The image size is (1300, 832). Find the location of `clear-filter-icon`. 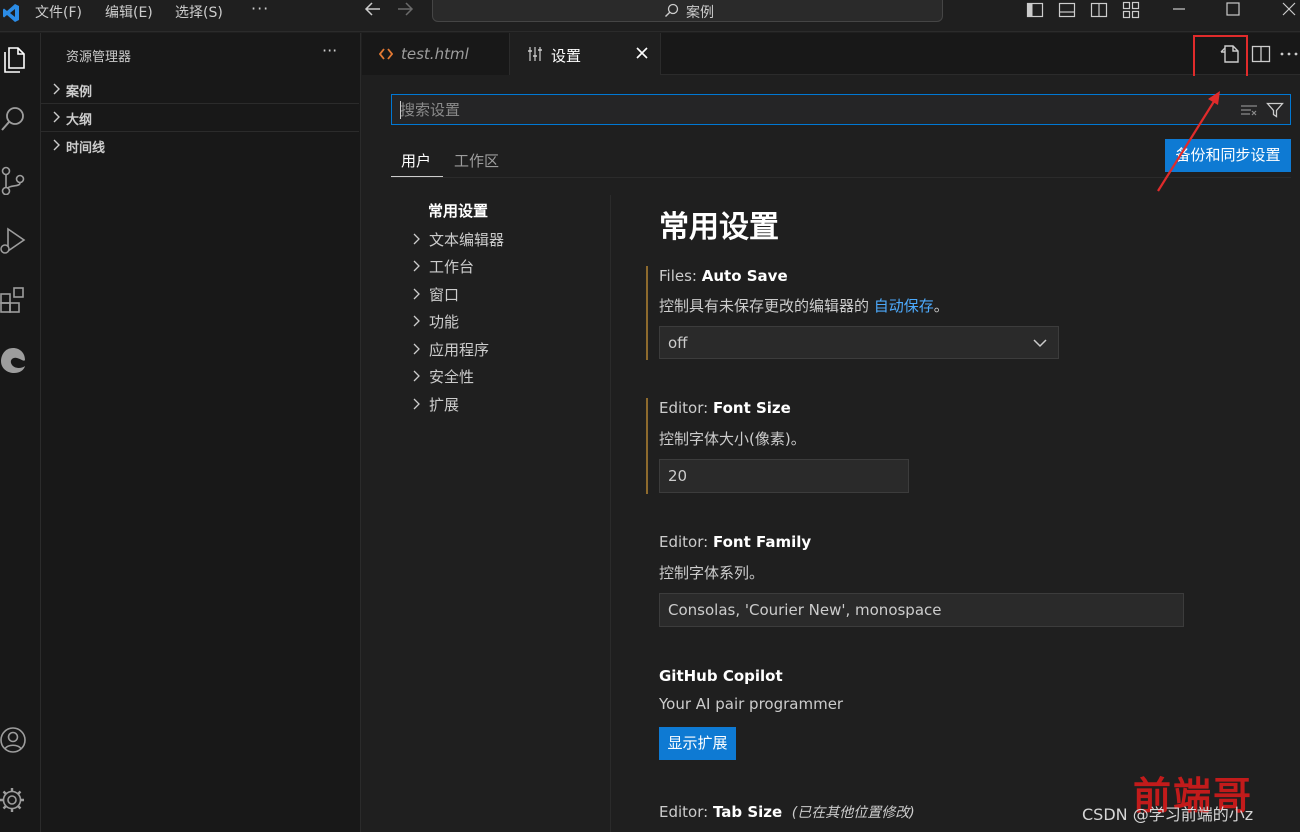

clear-filter-icon is located at coordinates (1249, 110).